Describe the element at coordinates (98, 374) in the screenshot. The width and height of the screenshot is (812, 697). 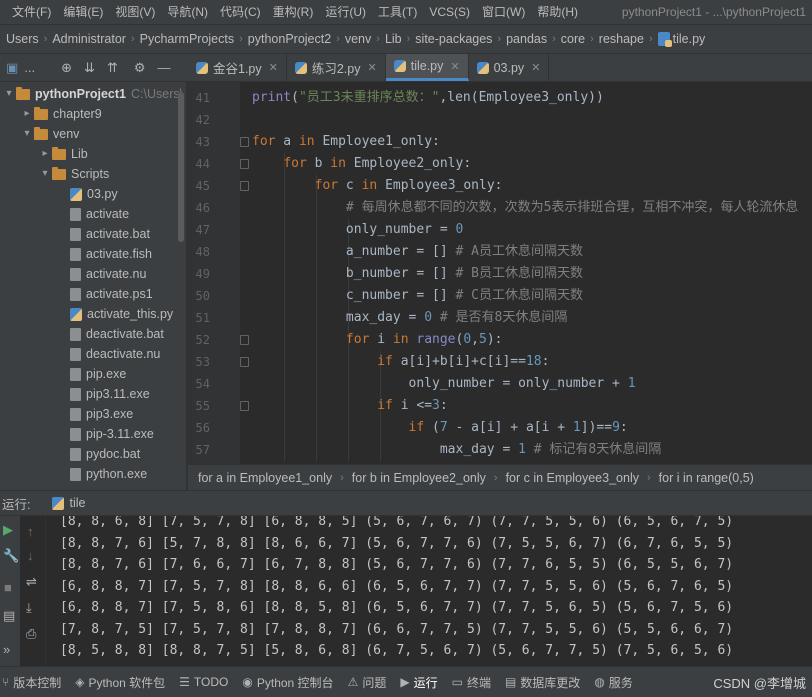
I see `tree-item: pip.exe` at that location.